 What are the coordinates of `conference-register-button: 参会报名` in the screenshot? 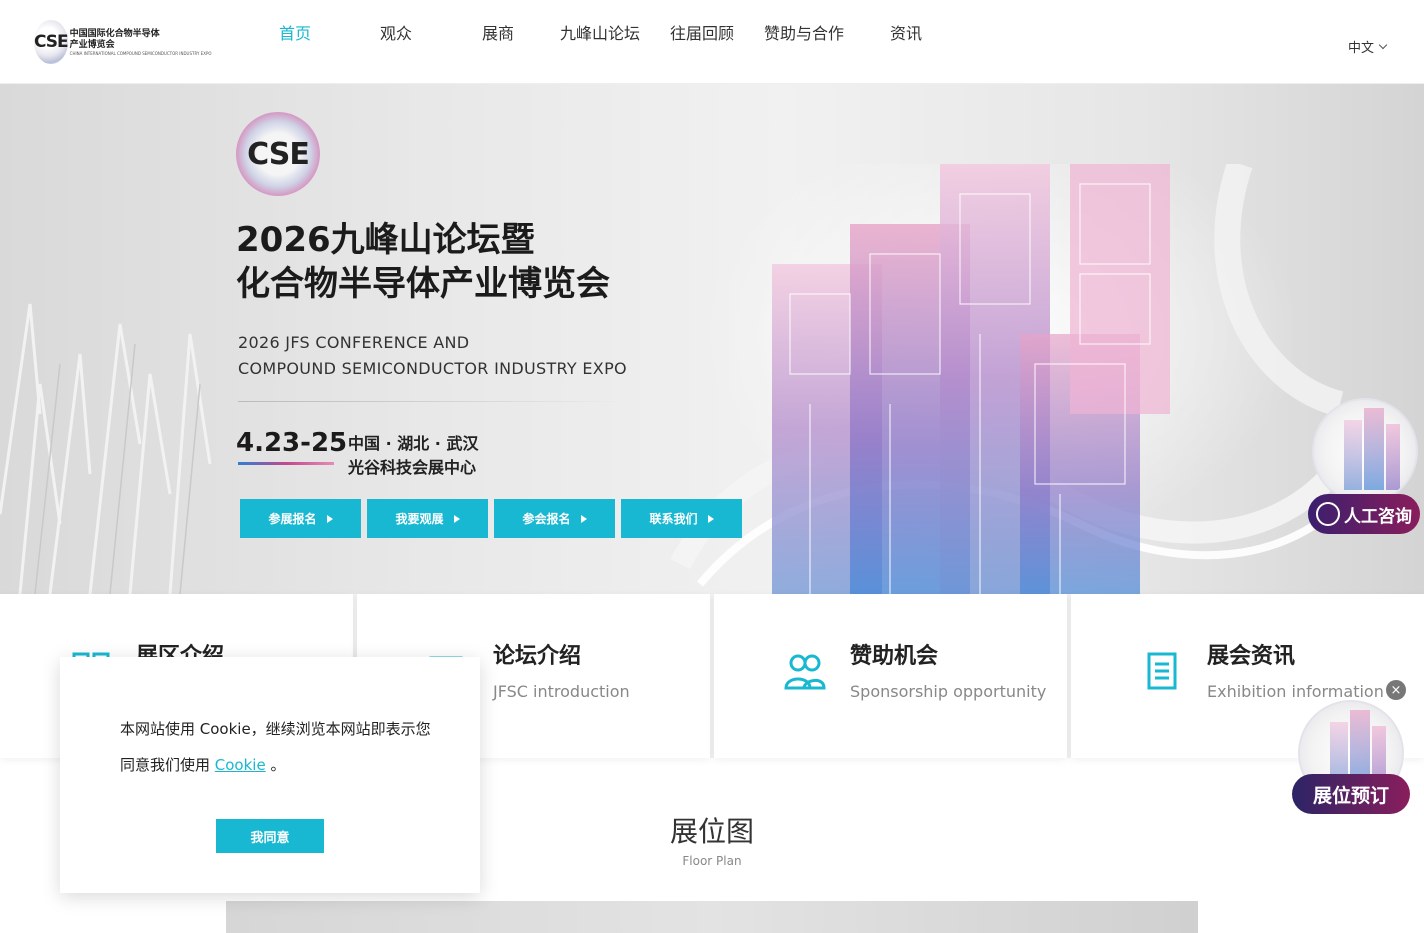 It's located at (554, 518).